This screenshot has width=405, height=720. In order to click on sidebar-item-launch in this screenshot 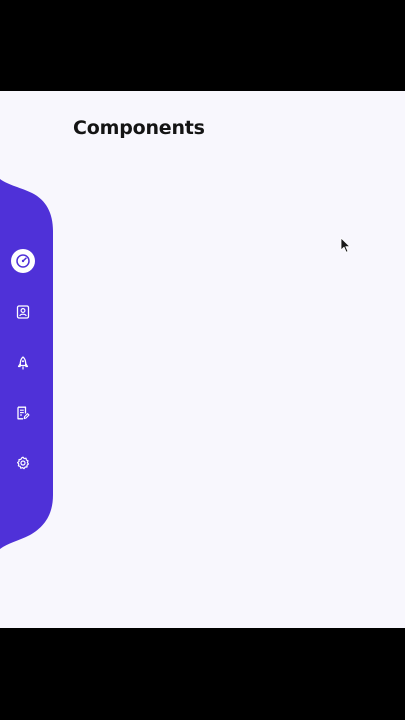, I will do `click(23, 363)`.